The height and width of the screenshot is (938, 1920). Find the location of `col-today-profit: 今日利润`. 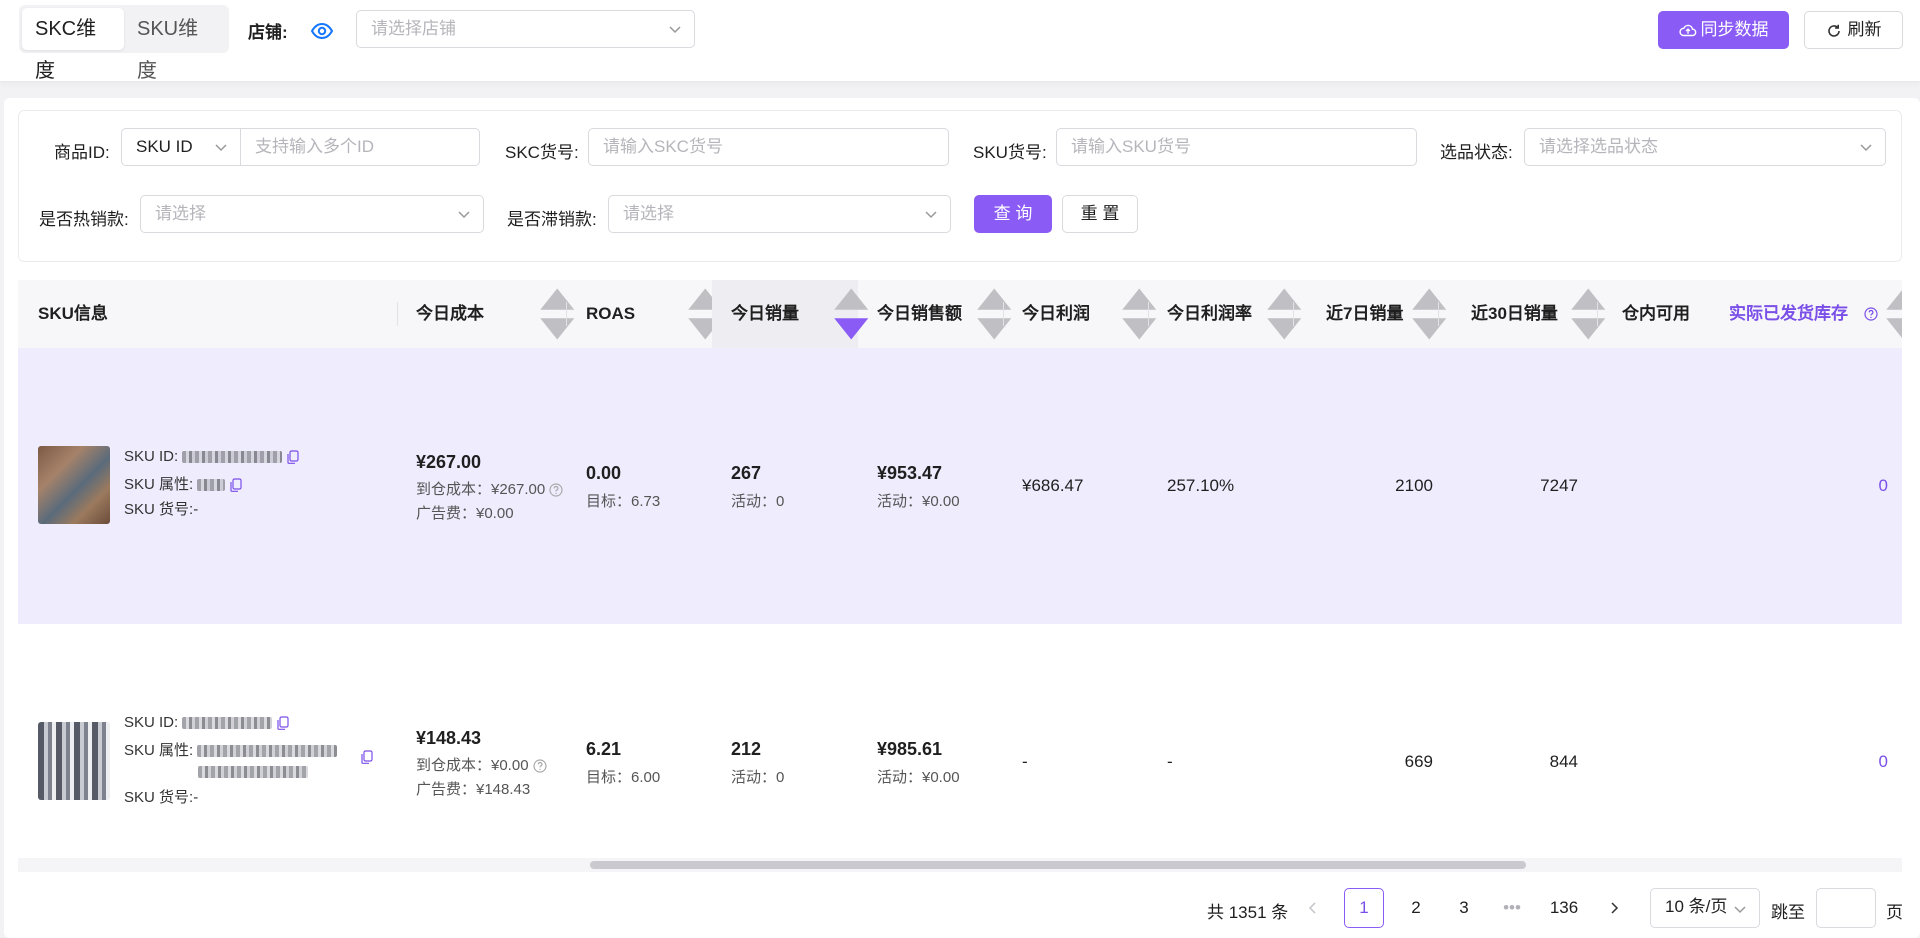

col-today-profit: 今日利润 is located at coordinates (1056, 314).